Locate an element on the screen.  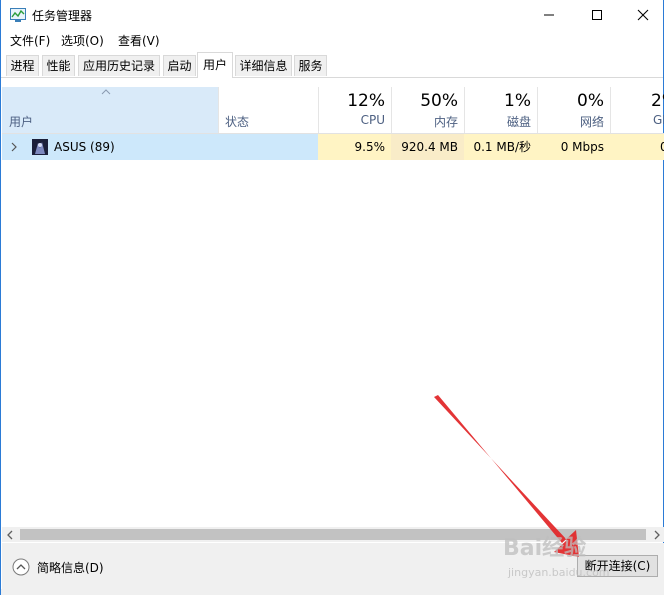
minimize-button is located at coordinates (549, 15).